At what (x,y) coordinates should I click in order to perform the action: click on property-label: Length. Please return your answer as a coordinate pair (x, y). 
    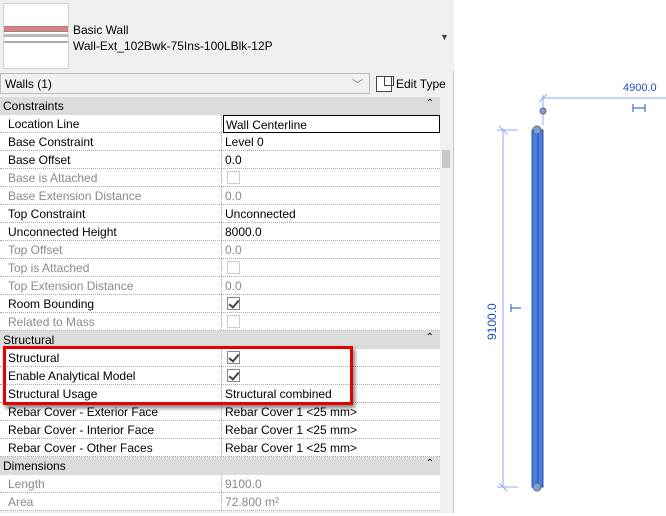
    Looking at the image, I should click on (111, 483).